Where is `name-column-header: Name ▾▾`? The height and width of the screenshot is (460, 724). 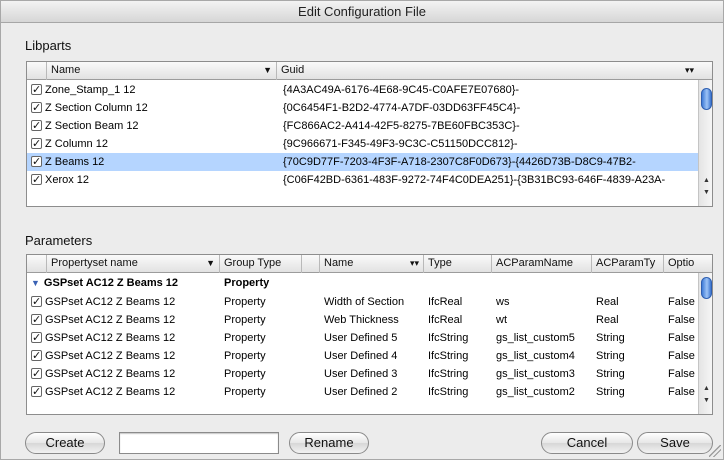 name-column-header: Name ▾▾ is located at coordinates (372, 264).